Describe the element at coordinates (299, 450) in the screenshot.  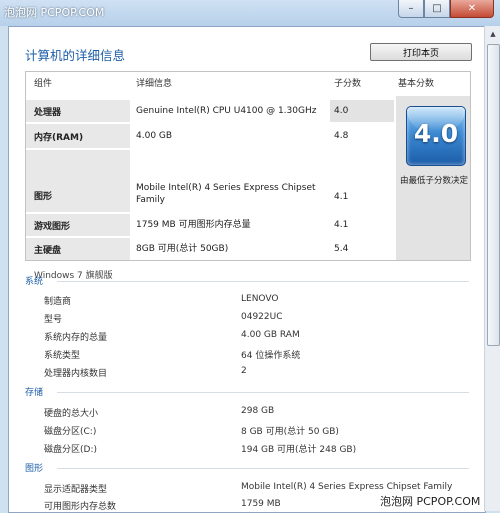
I see `storage-value: 194 GB 可用(总计 248 GB)` at that location.